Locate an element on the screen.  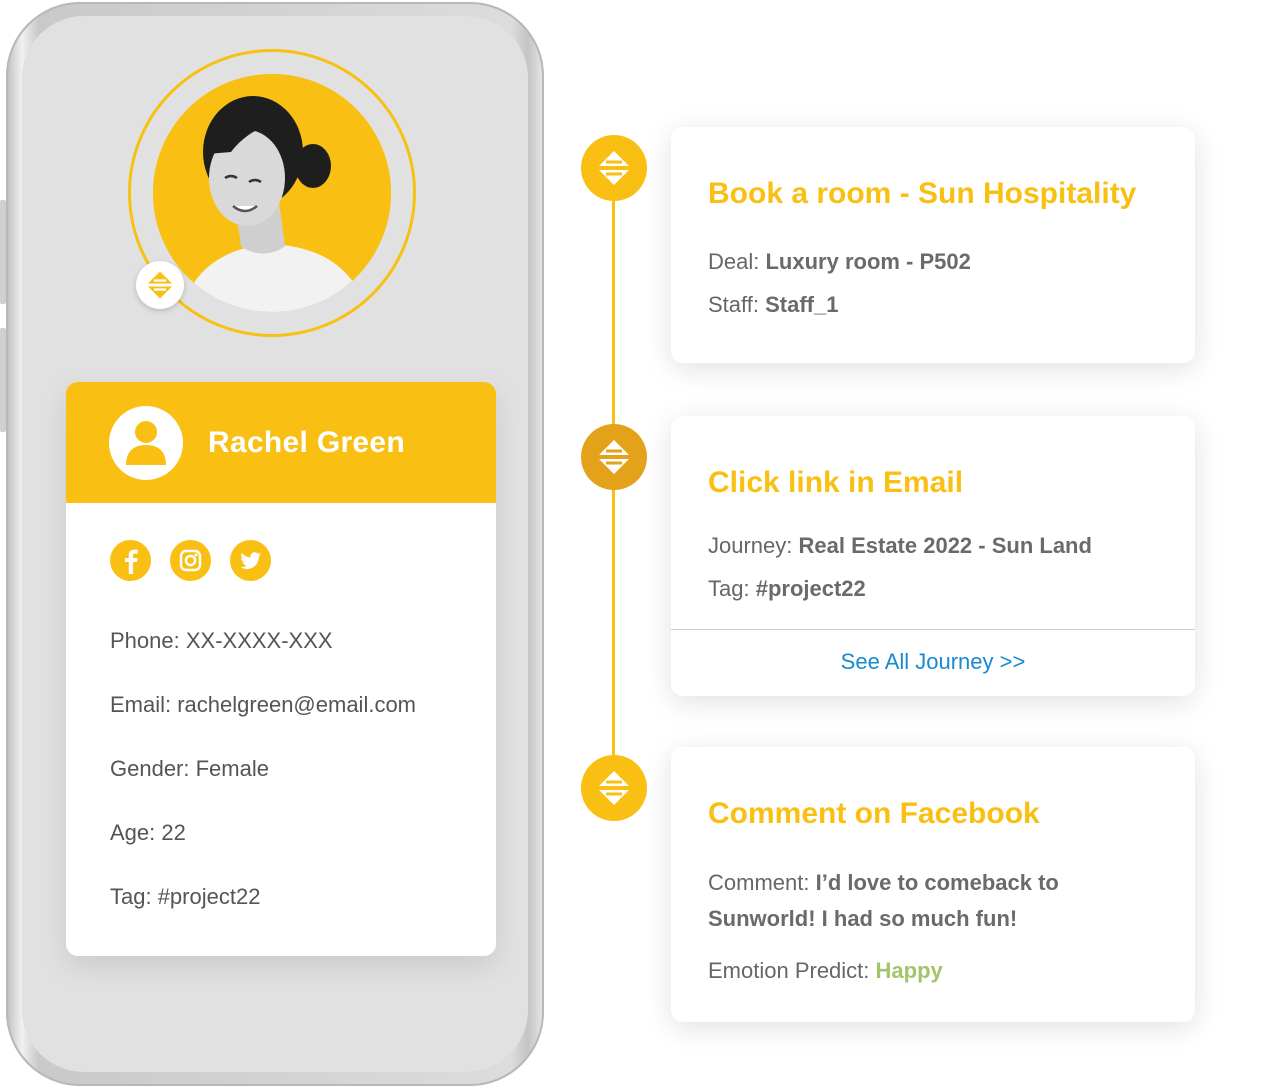
email-info: Email: rachelgreen@email.com is located at coordinates (263, 704).